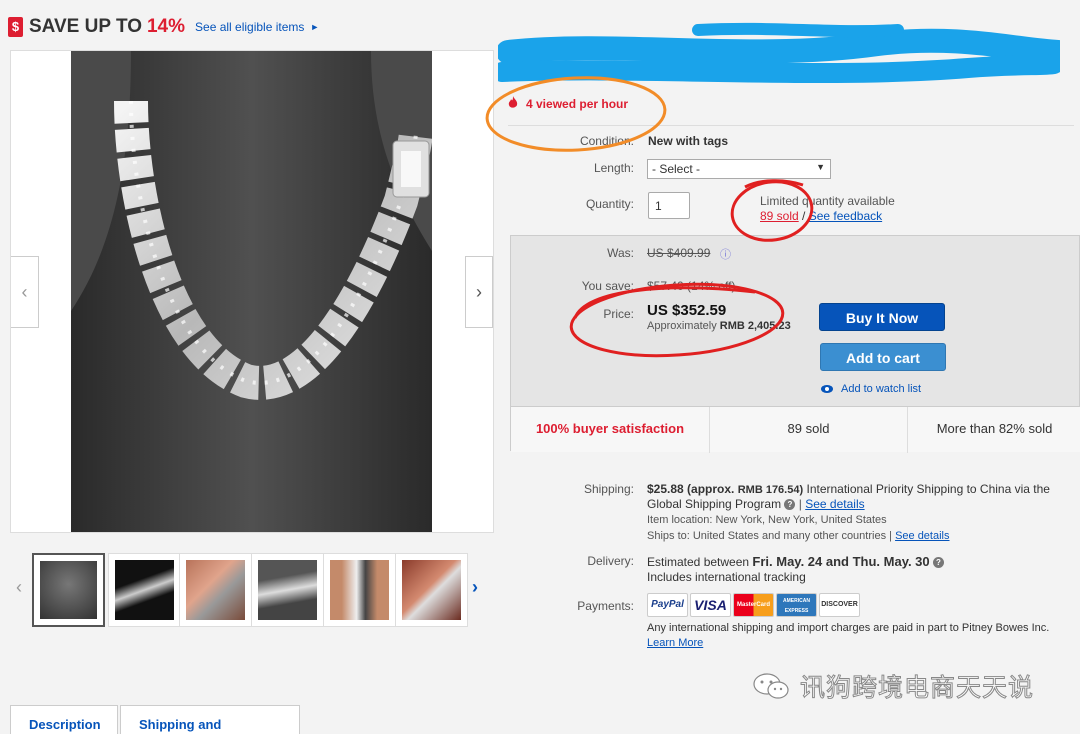 The width and height of the screenshot is (1080, 734). Describe the element at coordinates (834, 504) in the screenshot. I see `shipping-see-details-link: See details` at that location.